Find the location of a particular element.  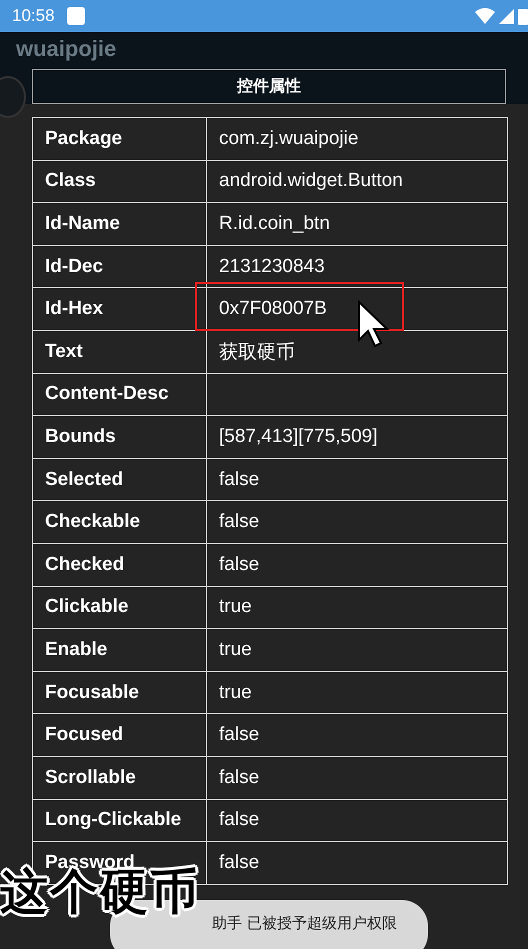

property-name: Clickable is located at coordinates (120, 607).